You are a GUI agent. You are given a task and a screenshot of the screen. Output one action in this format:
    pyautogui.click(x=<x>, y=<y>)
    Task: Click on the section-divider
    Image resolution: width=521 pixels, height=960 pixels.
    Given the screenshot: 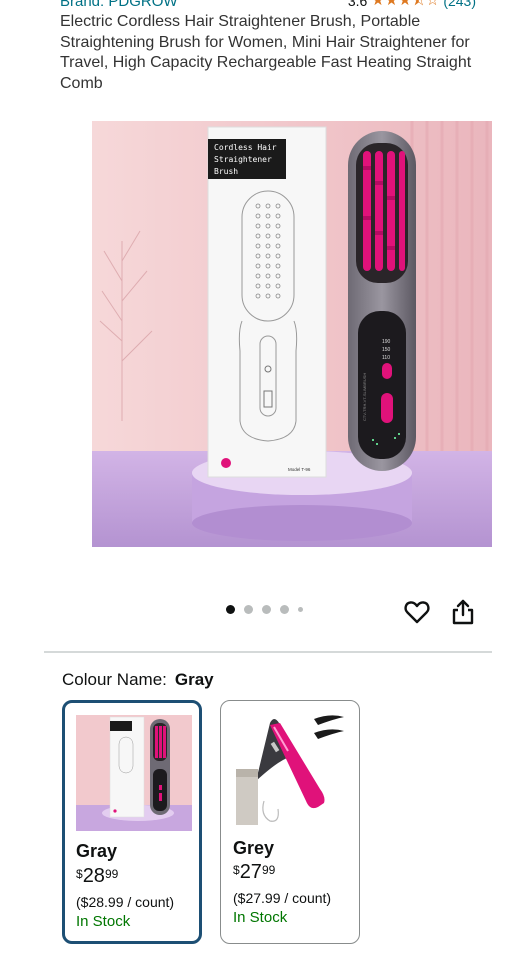 What is the action you would take?
    pyautogui.click(x=268, y=652)
    